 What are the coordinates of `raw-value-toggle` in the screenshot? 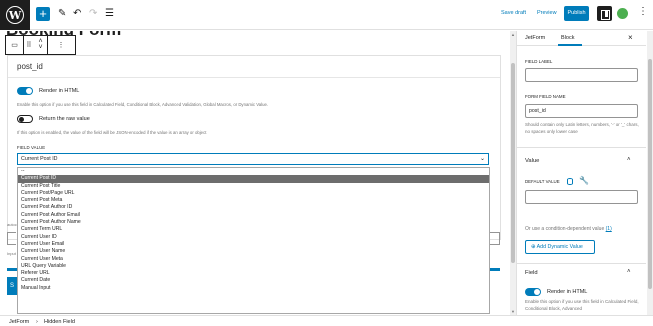 It's located at (25, 119).